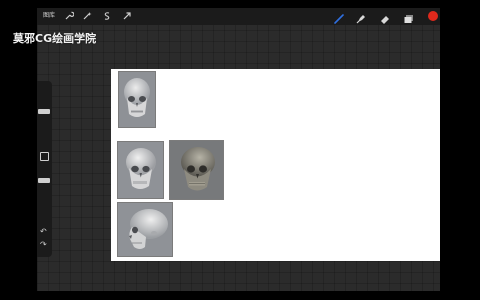 The image size is (480, 300). Describe the element at coordinates (409, 16) in the screenshot. I see `layers-icon` at that location.